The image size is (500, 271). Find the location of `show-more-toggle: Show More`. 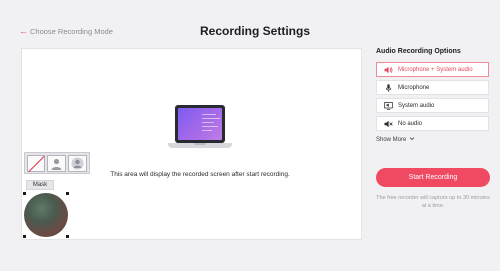

show-more-toggle: Show More is located at coordinates (433, 139).